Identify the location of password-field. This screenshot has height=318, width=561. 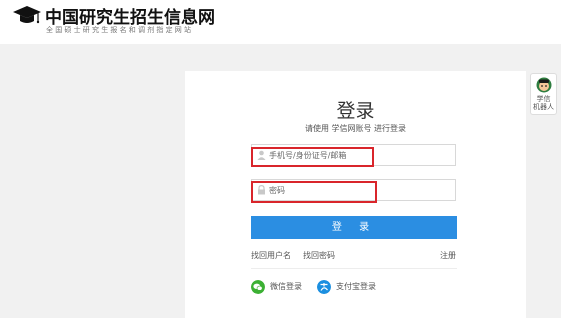
(353, 190).